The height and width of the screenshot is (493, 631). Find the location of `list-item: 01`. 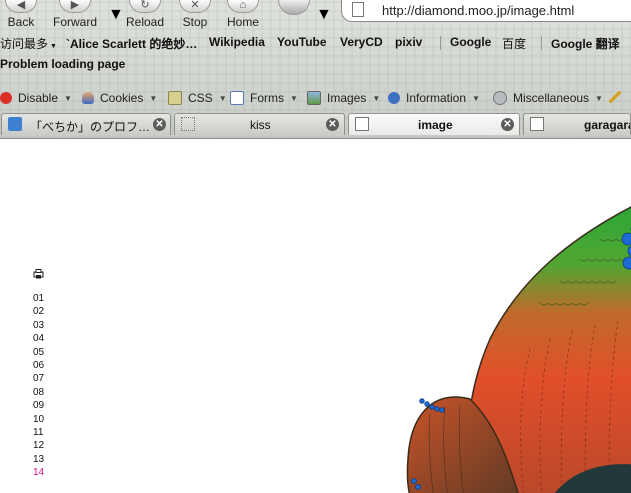

list-item: 01 is located at coordinates (38, 298).